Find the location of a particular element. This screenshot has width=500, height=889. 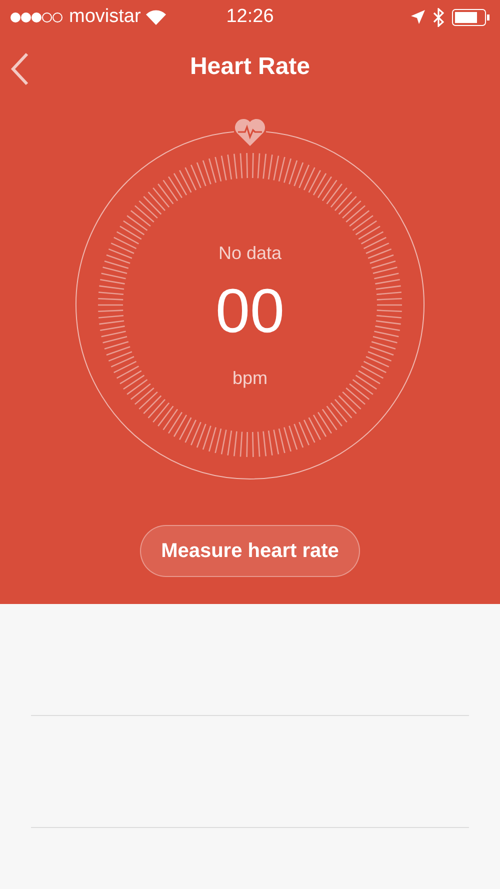

battery-icon is located at coordinates (471, 17).